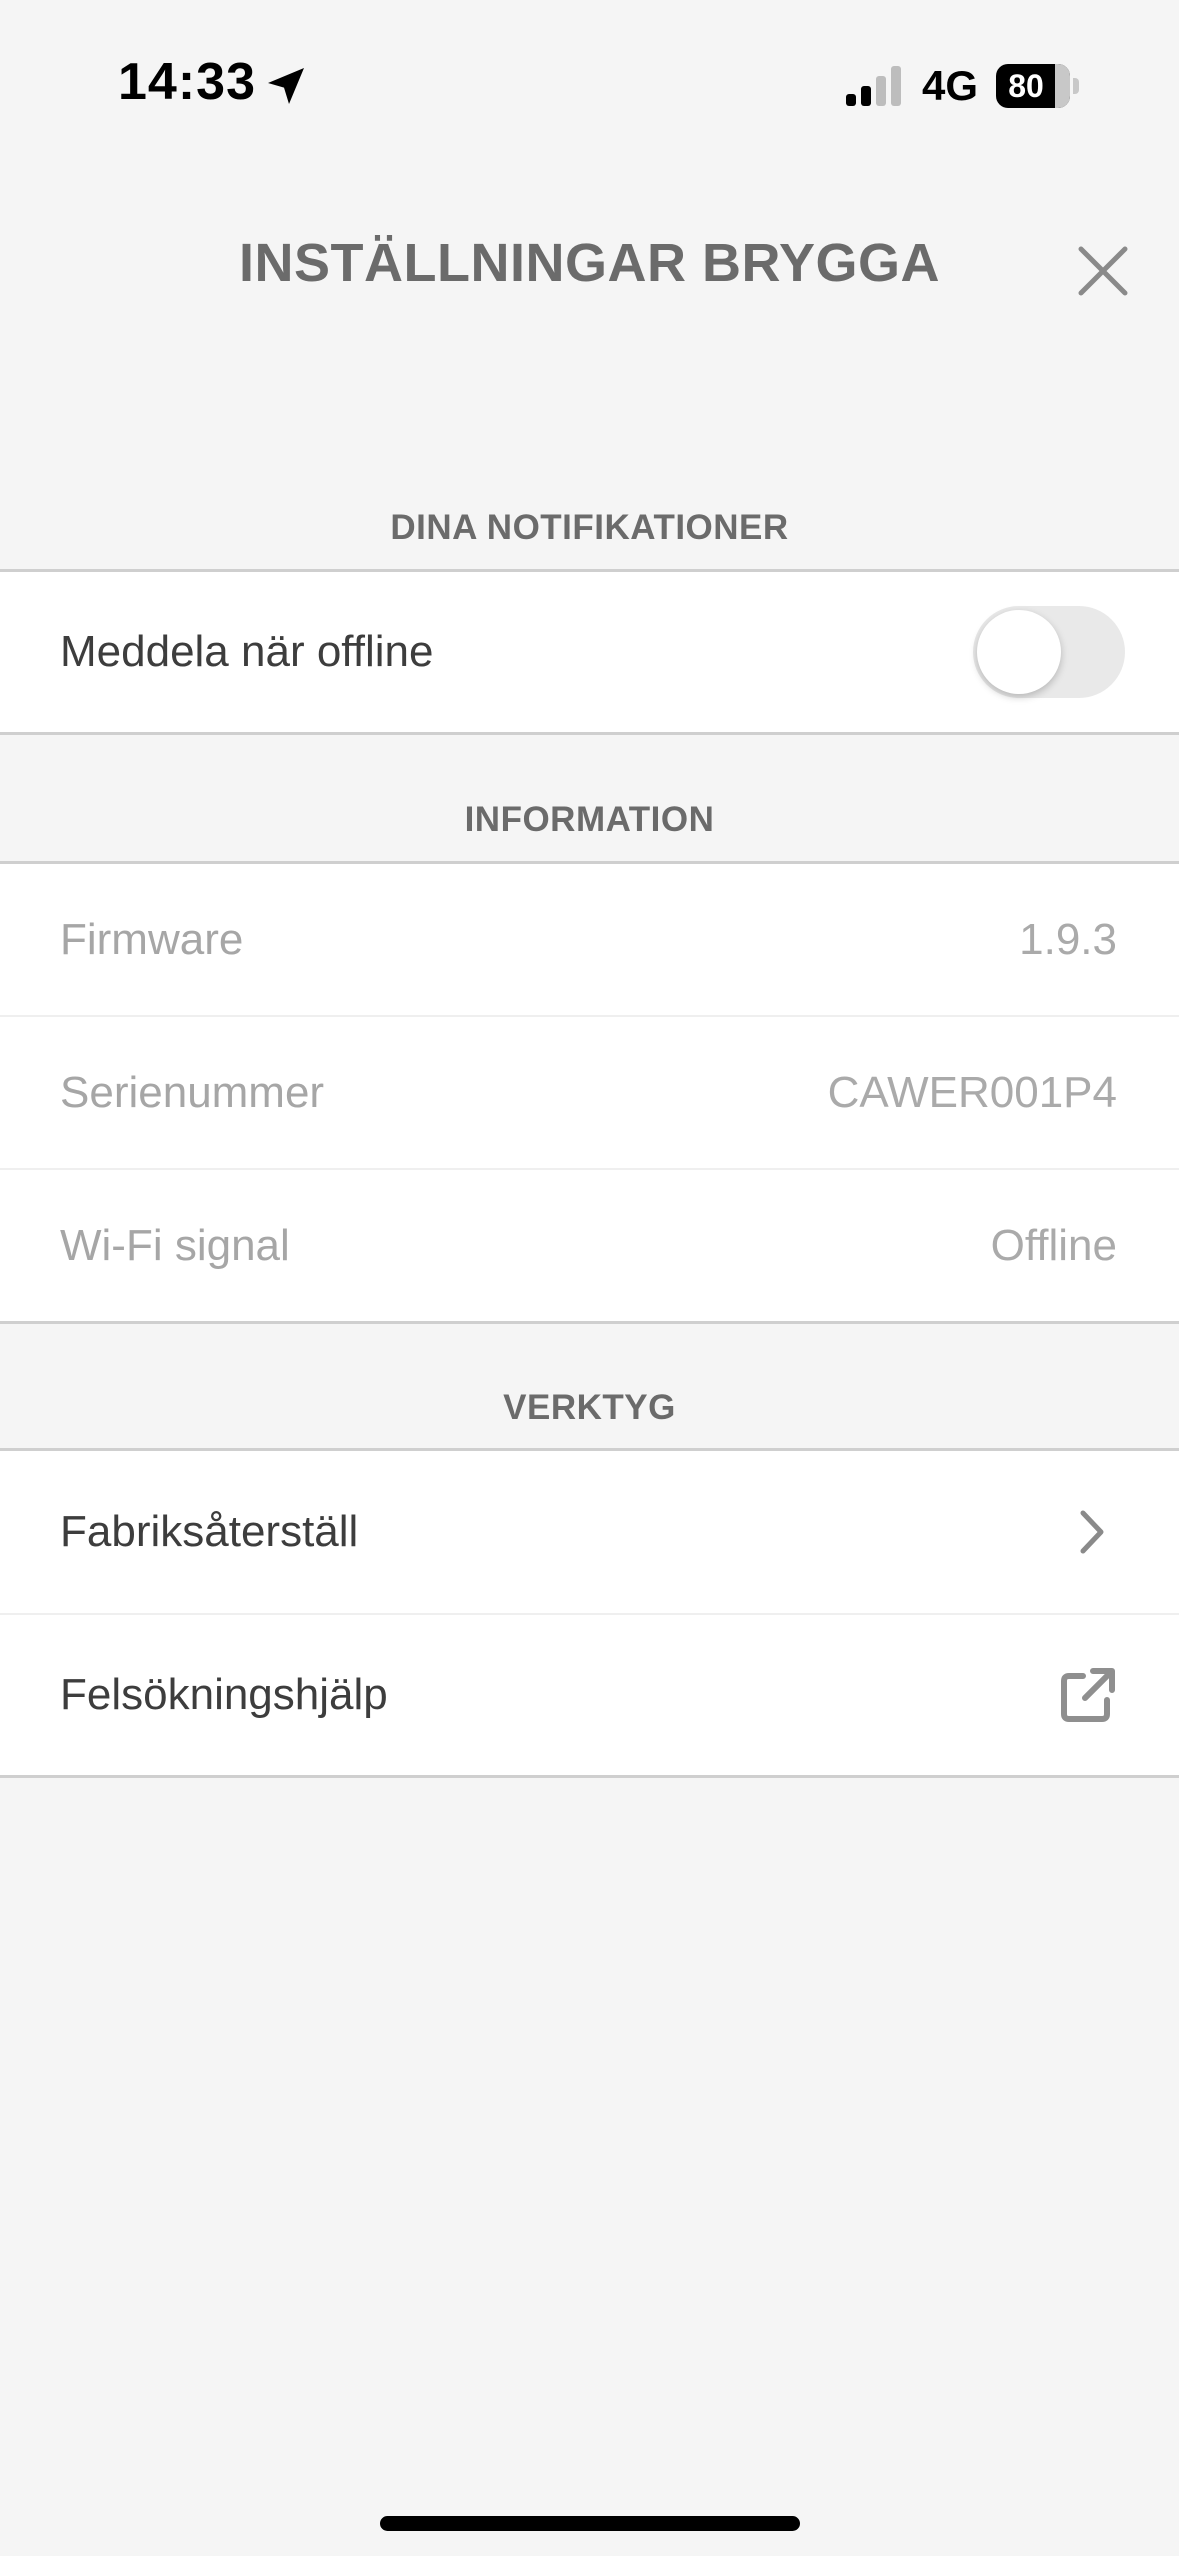 The width and height of the screenshot is (1179, 2556). I want to click on serial-number-value: CAWER001P4, so click(972, 1092).